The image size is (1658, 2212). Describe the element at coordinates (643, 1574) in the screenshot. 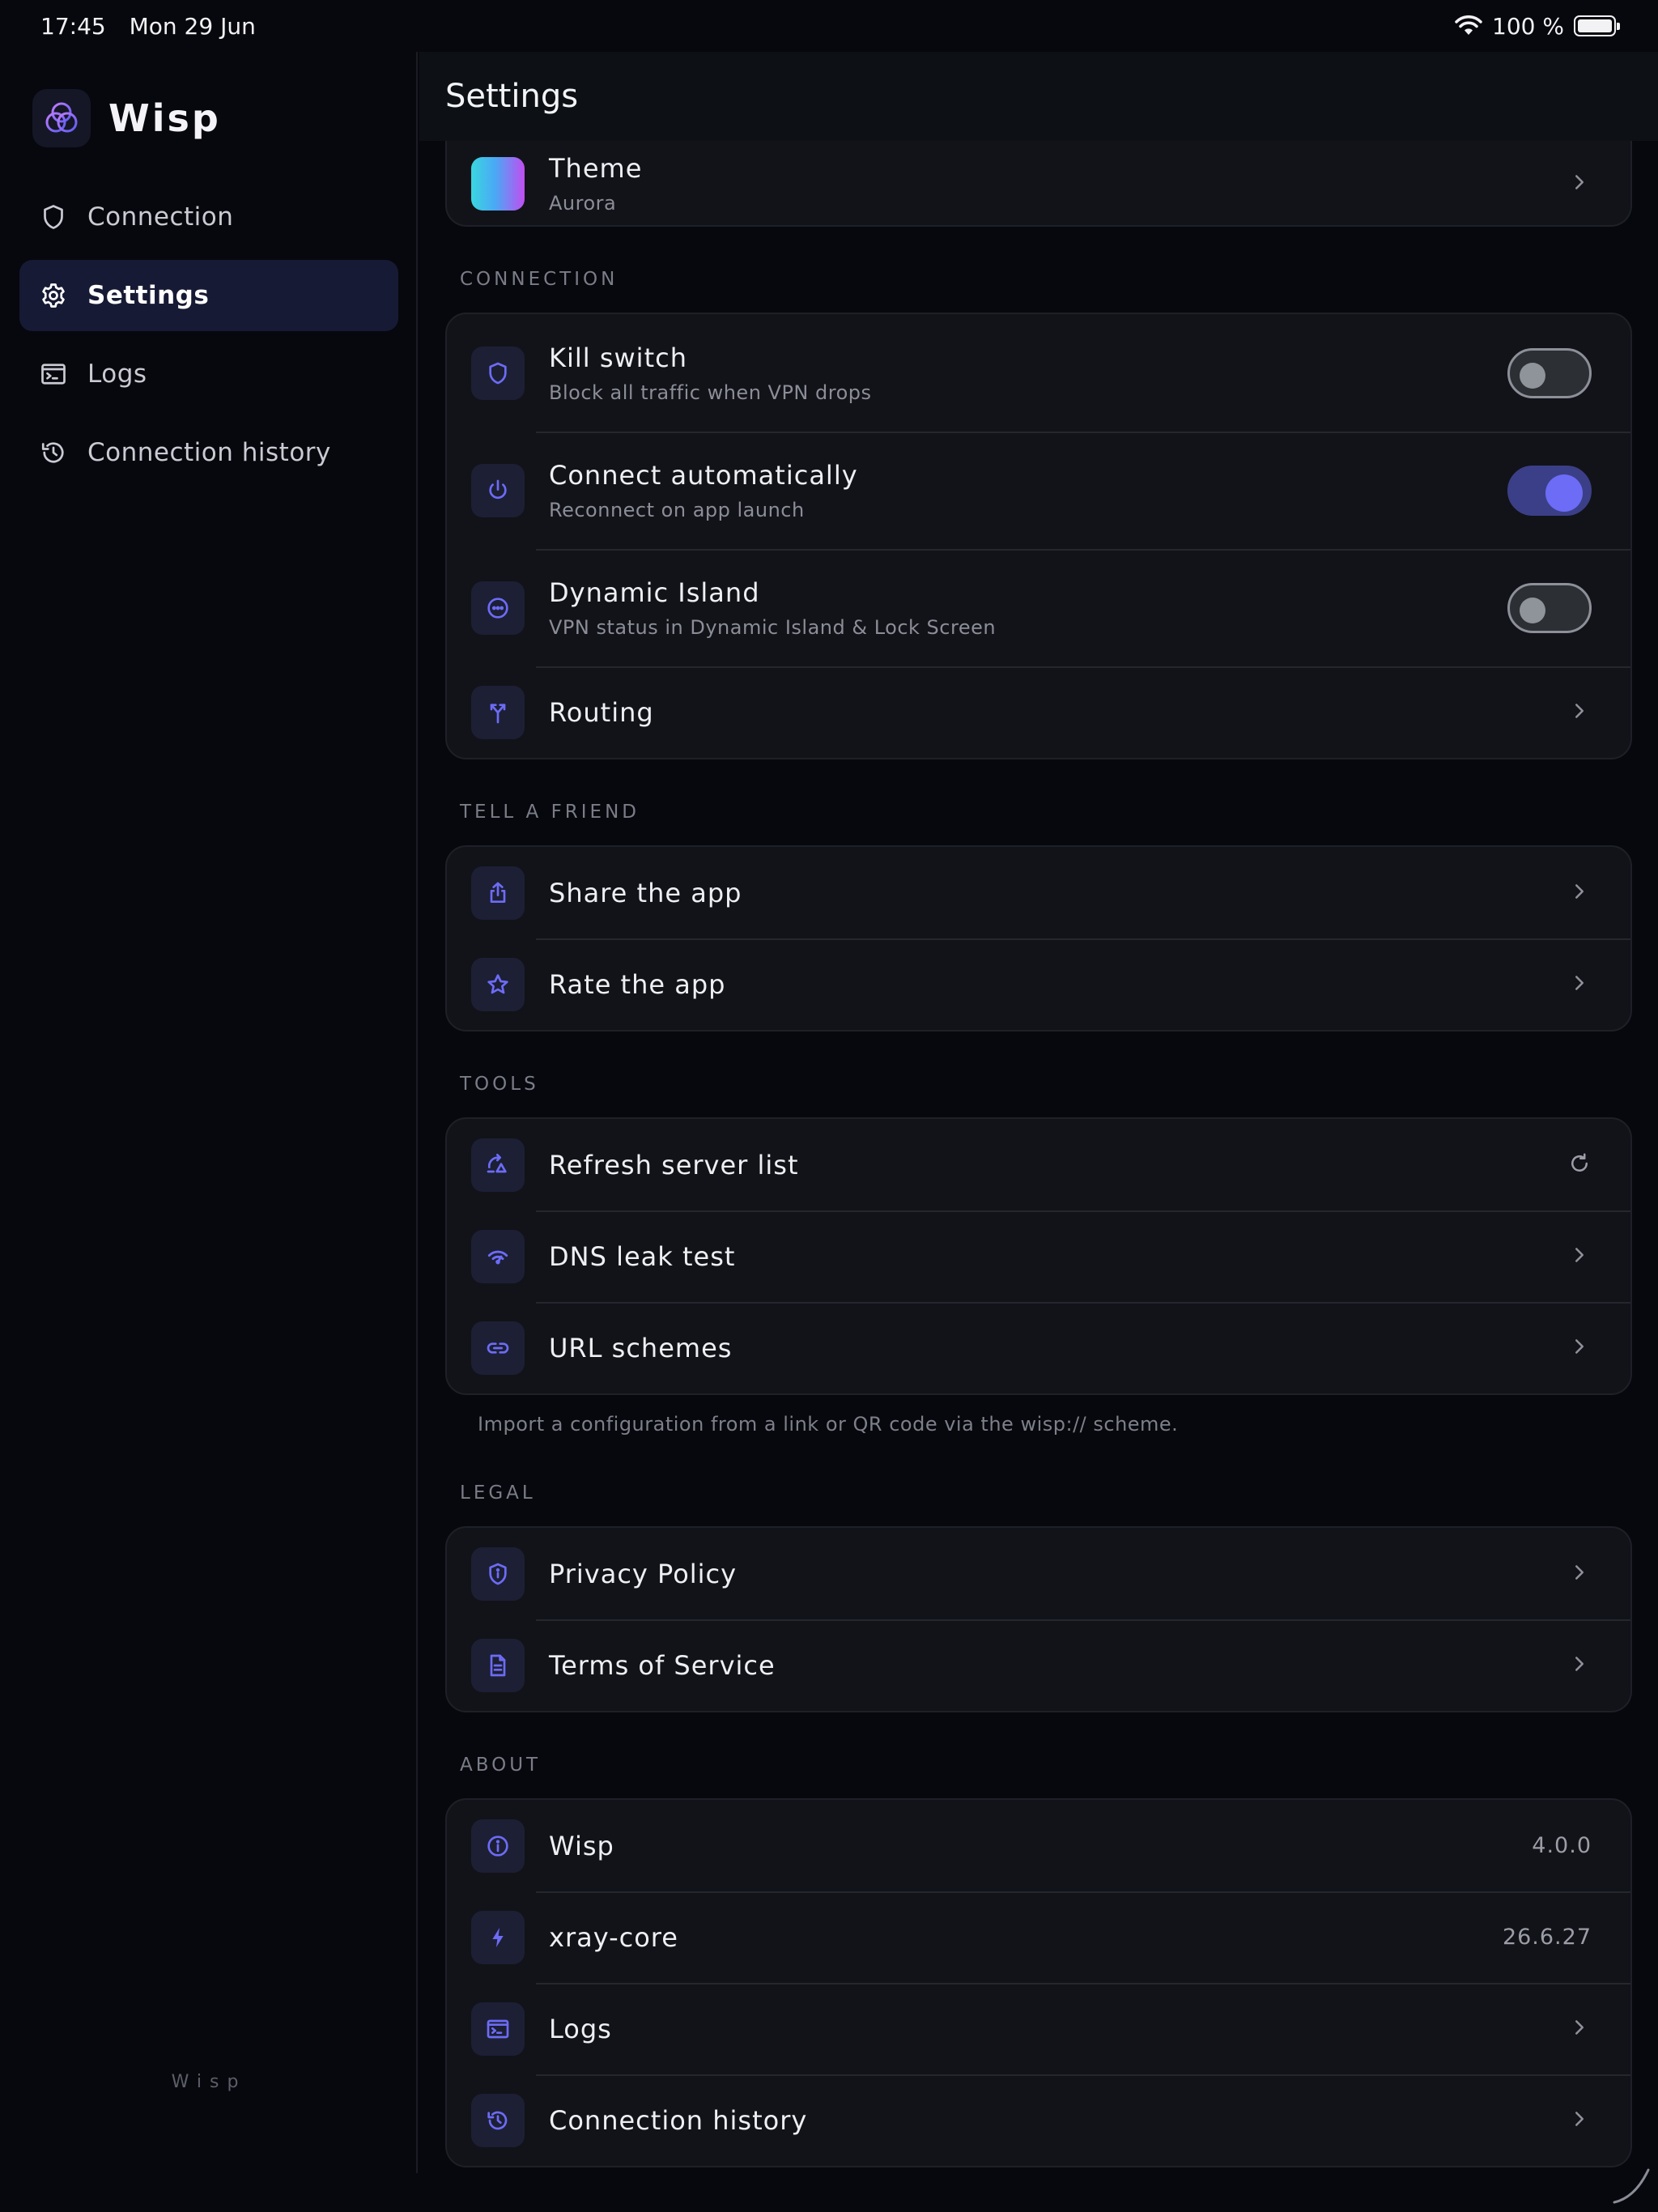

I see `privacy-policy-title: Privacy Policy` at that location.